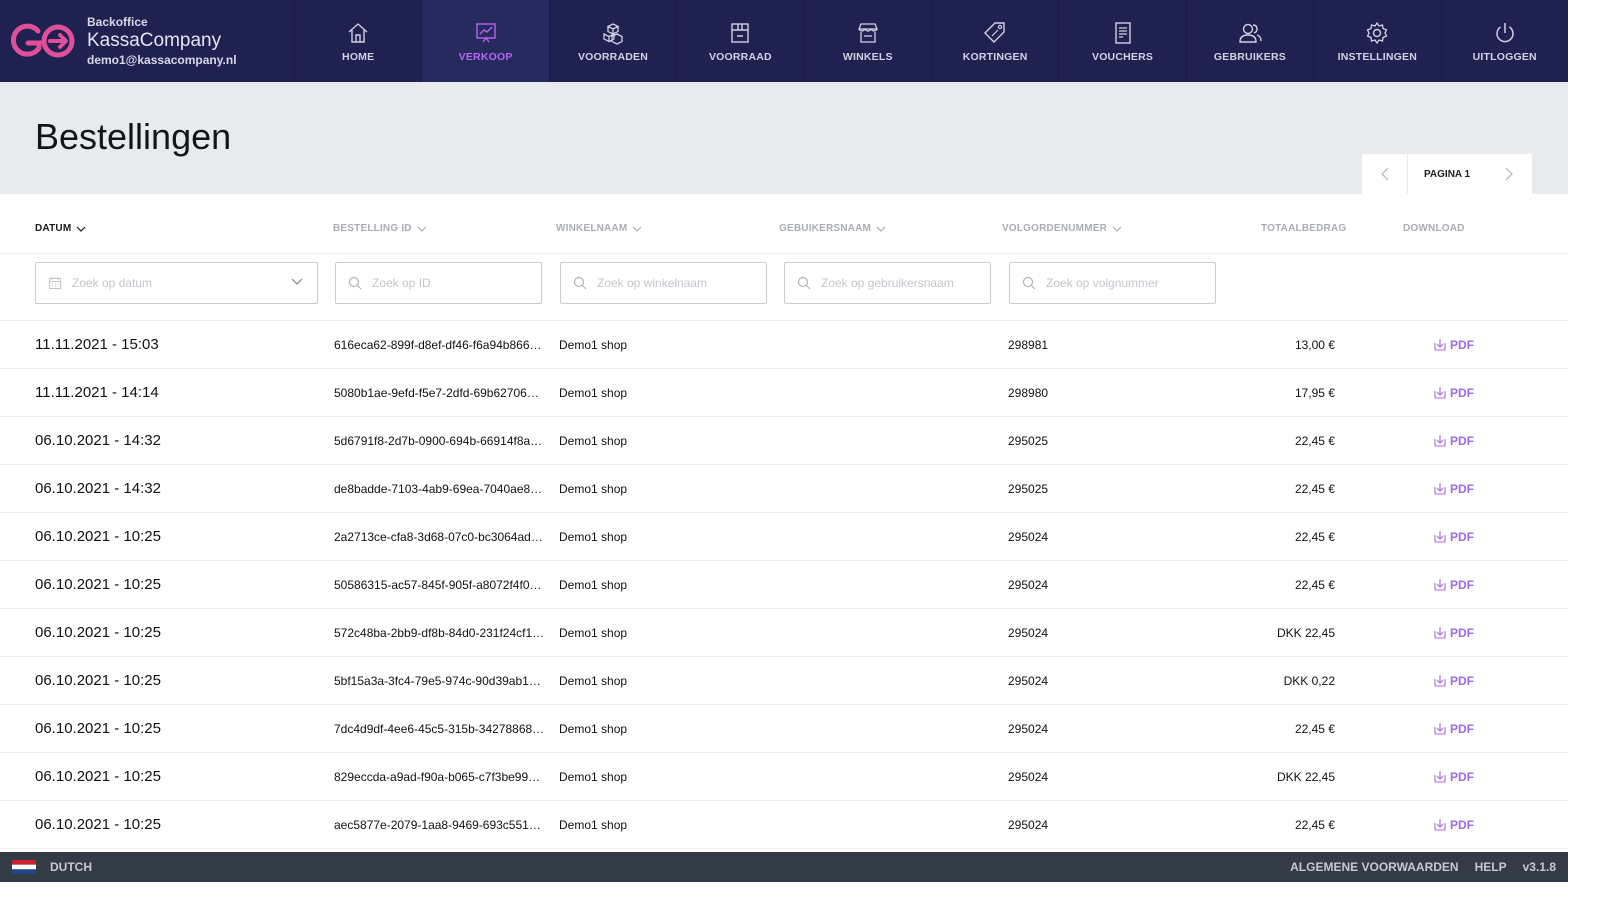 This screenshot has height=900, width=1600. I want to click on nav-item-voorraad: VOORRAAD, so click(739, 41).